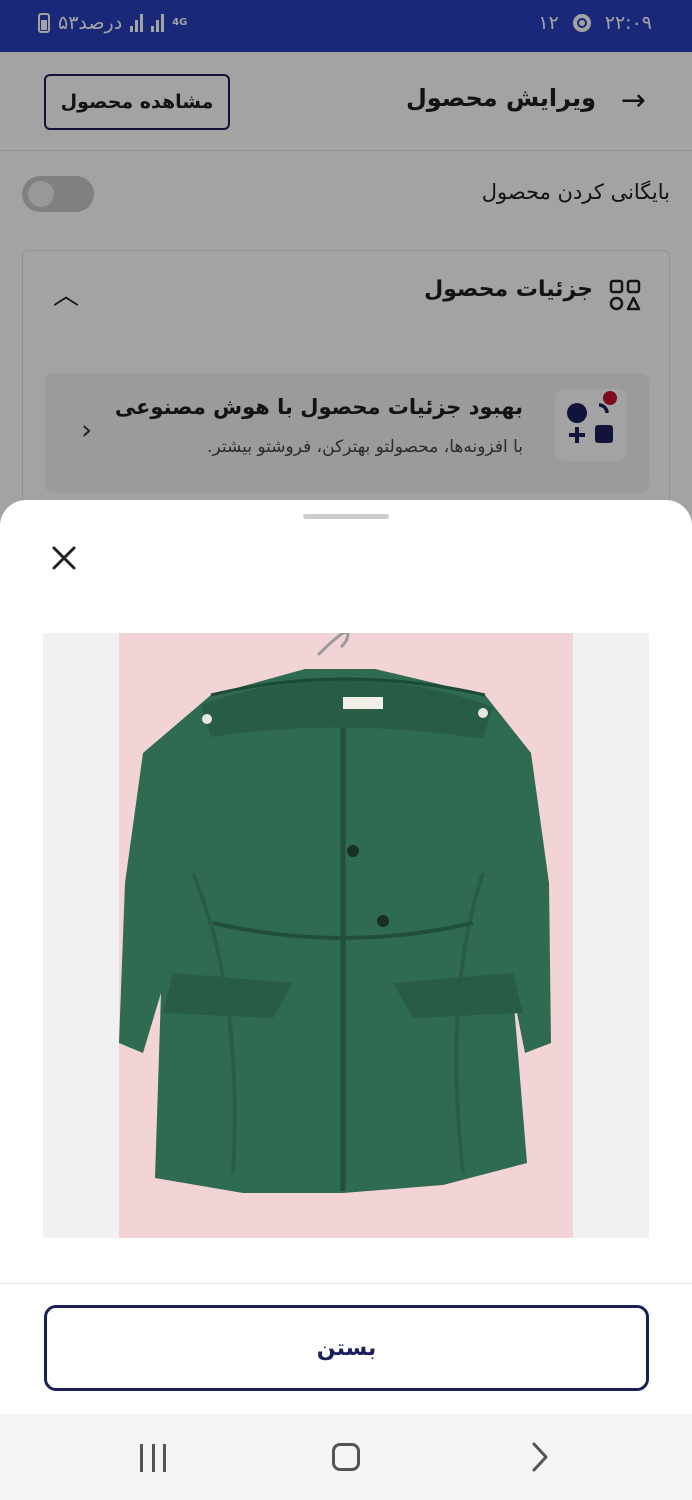 This screenshot has height=1500, width=692. I want to click on home-icon, so click(346, 1457).